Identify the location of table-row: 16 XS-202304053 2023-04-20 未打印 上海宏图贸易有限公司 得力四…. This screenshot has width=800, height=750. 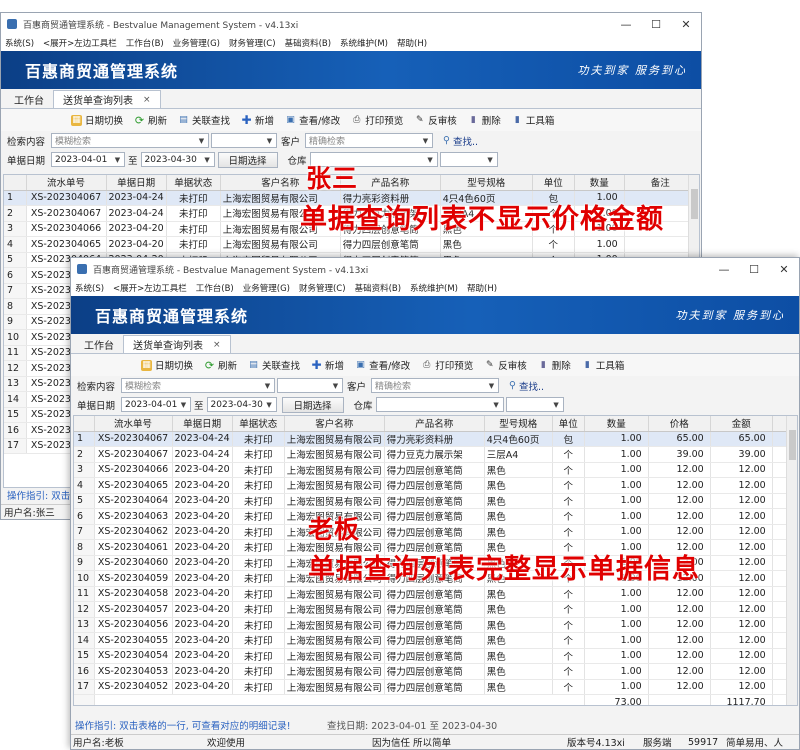
(434, 671).